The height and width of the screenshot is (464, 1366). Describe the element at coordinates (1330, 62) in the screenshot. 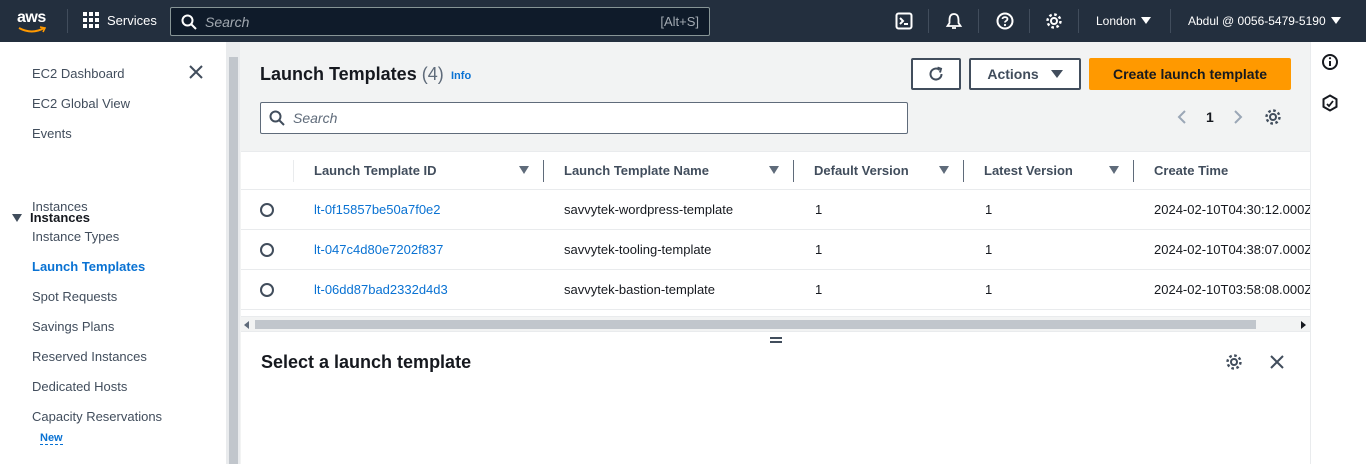

I see `info-panel-icon` at that location.